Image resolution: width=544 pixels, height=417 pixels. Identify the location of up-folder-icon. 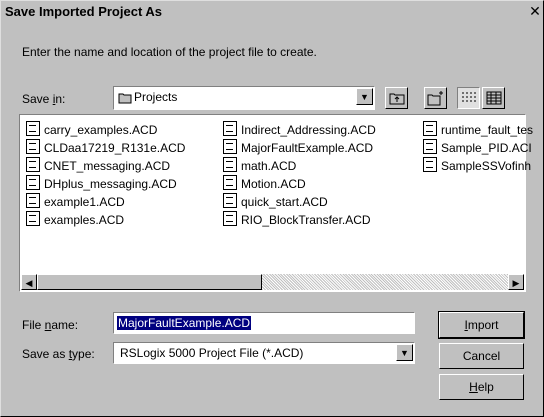
(396, 99).